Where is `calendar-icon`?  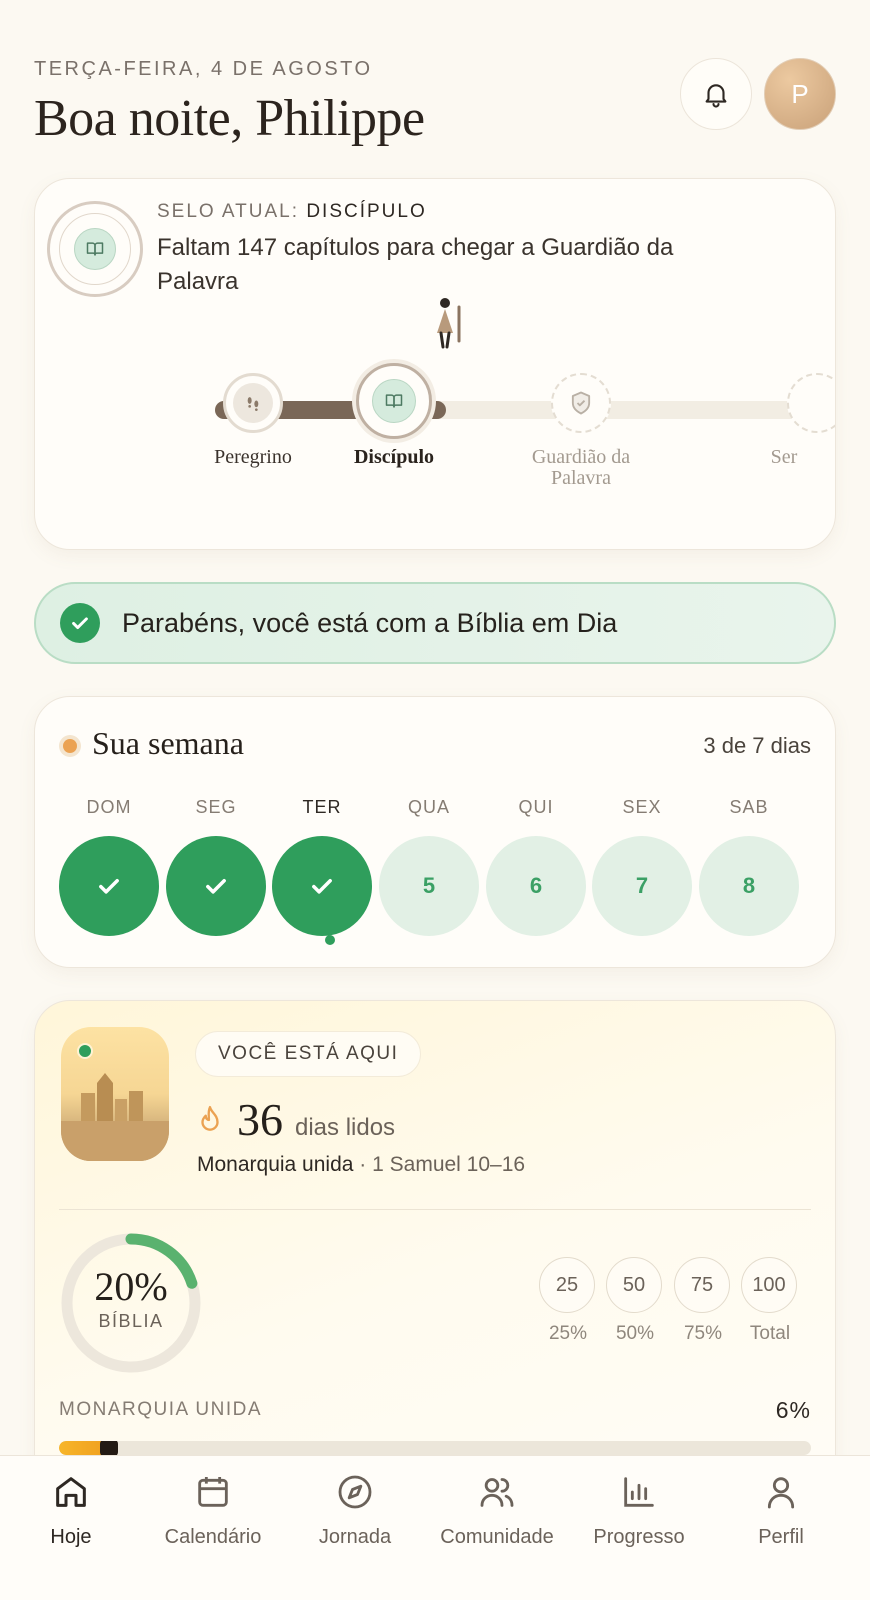
calendar-icon is located at coordinates (213, 1492).